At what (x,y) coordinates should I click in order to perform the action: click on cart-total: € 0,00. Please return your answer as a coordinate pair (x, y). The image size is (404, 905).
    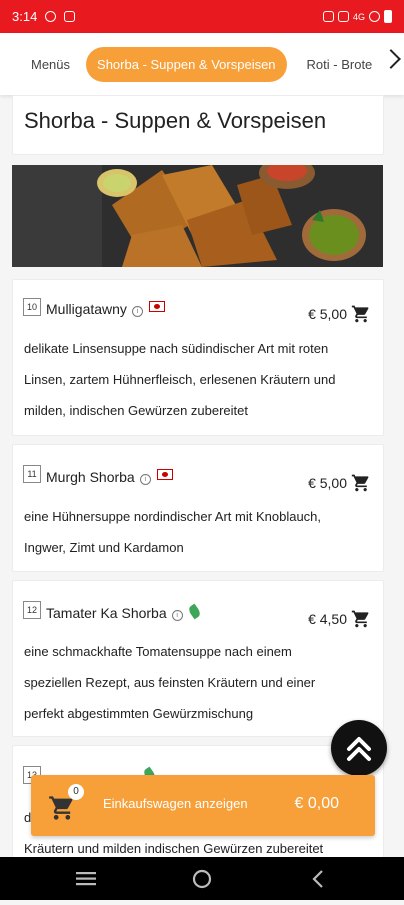
    Looking at the image, I should click on (316, 803).